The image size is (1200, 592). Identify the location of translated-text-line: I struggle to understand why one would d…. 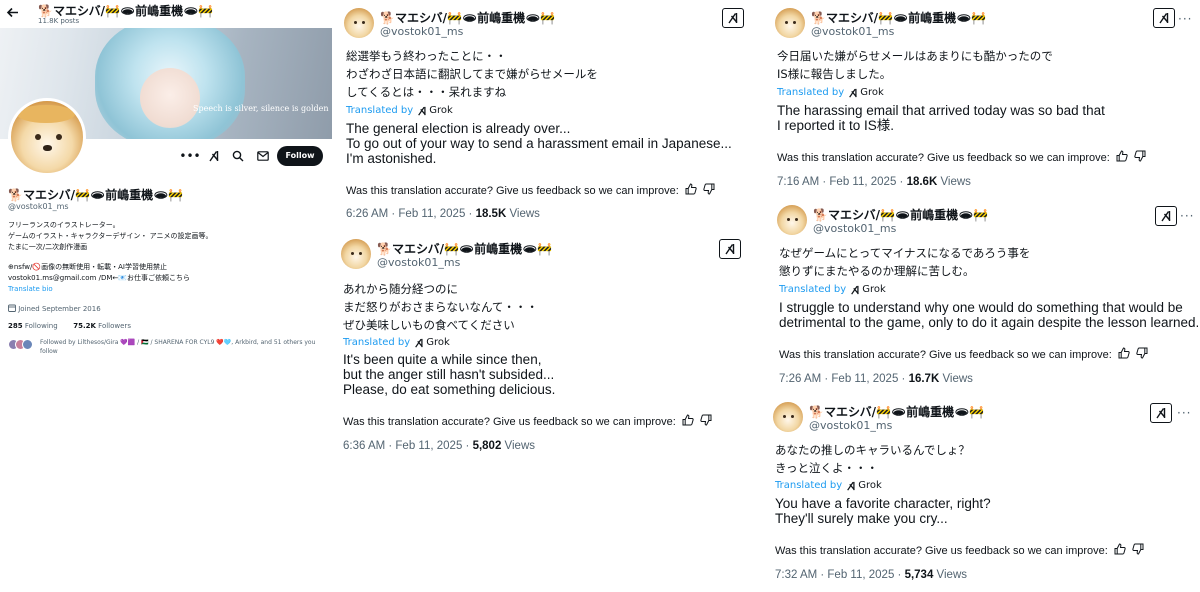
(981, 307).